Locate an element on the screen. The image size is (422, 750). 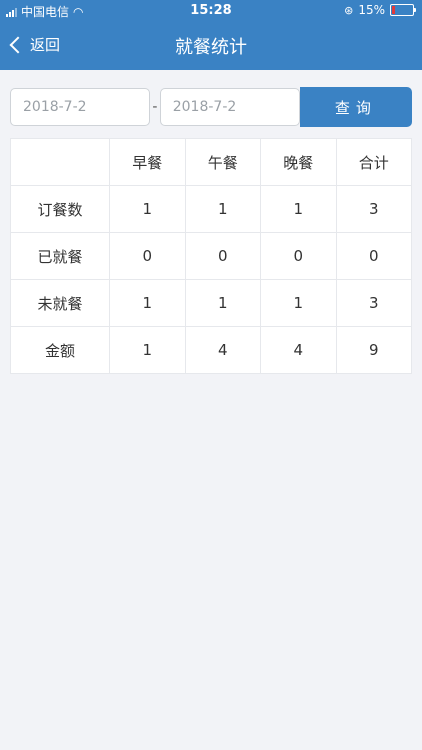
header-cell is located at coordinates (60, 162).